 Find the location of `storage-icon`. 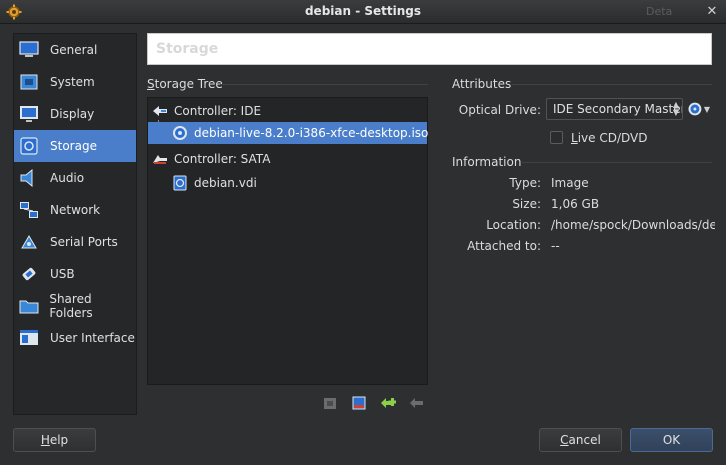

storage-icon is located at coordinates (29, 146).